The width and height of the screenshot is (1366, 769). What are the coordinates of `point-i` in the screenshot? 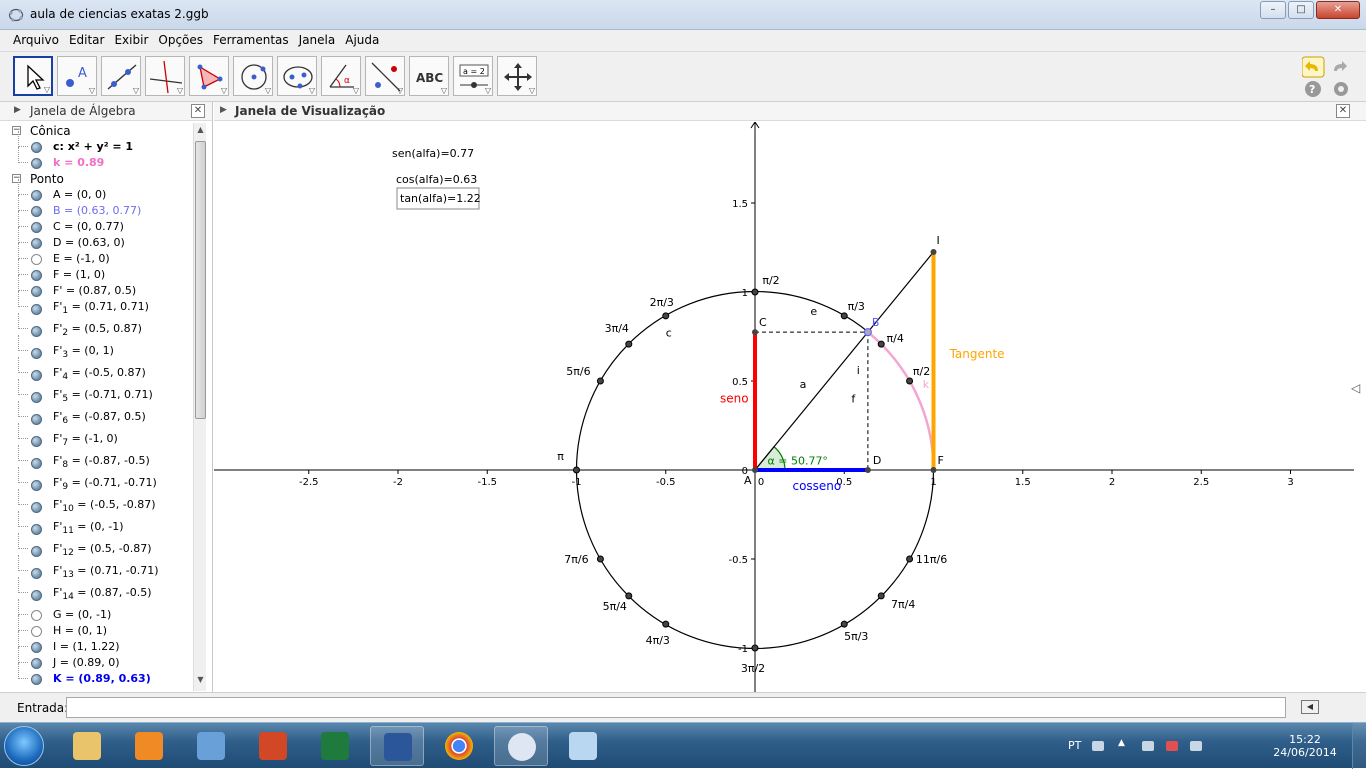 It's located at (933, 251).